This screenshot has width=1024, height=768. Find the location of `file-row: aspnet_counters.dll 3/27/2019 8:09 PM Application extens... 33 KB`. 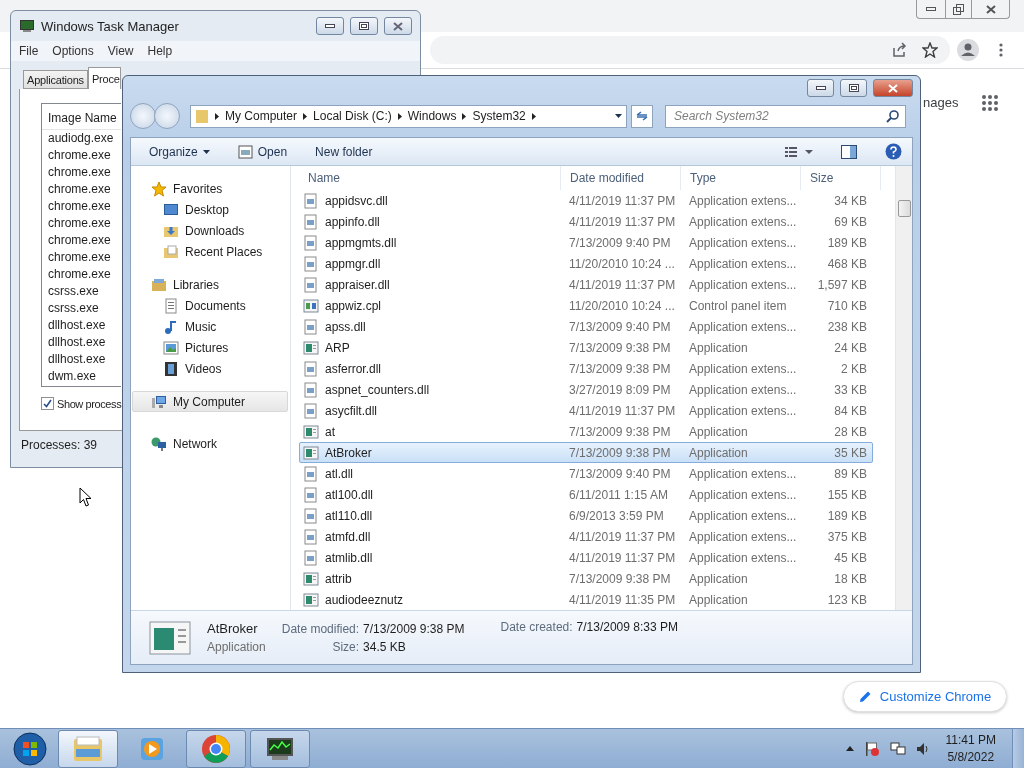

file-row: aspnet_counters.dll 3/27/2019 8:09 PM Application extens... 33 KB is located at coordinates (586, 389).